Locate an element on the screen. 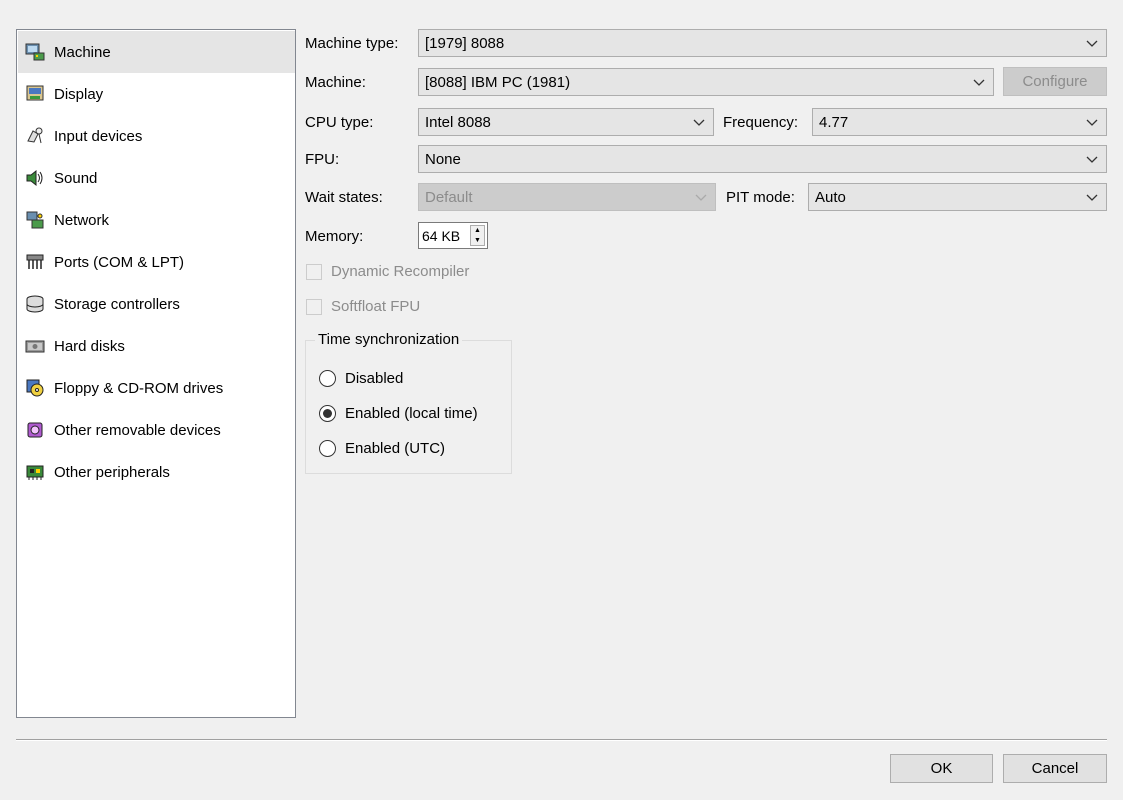 This screenshot has width=1123, height=800. sidebar-item-label: Floppy & CD-ROM drives is located at coordinates (139, 388).